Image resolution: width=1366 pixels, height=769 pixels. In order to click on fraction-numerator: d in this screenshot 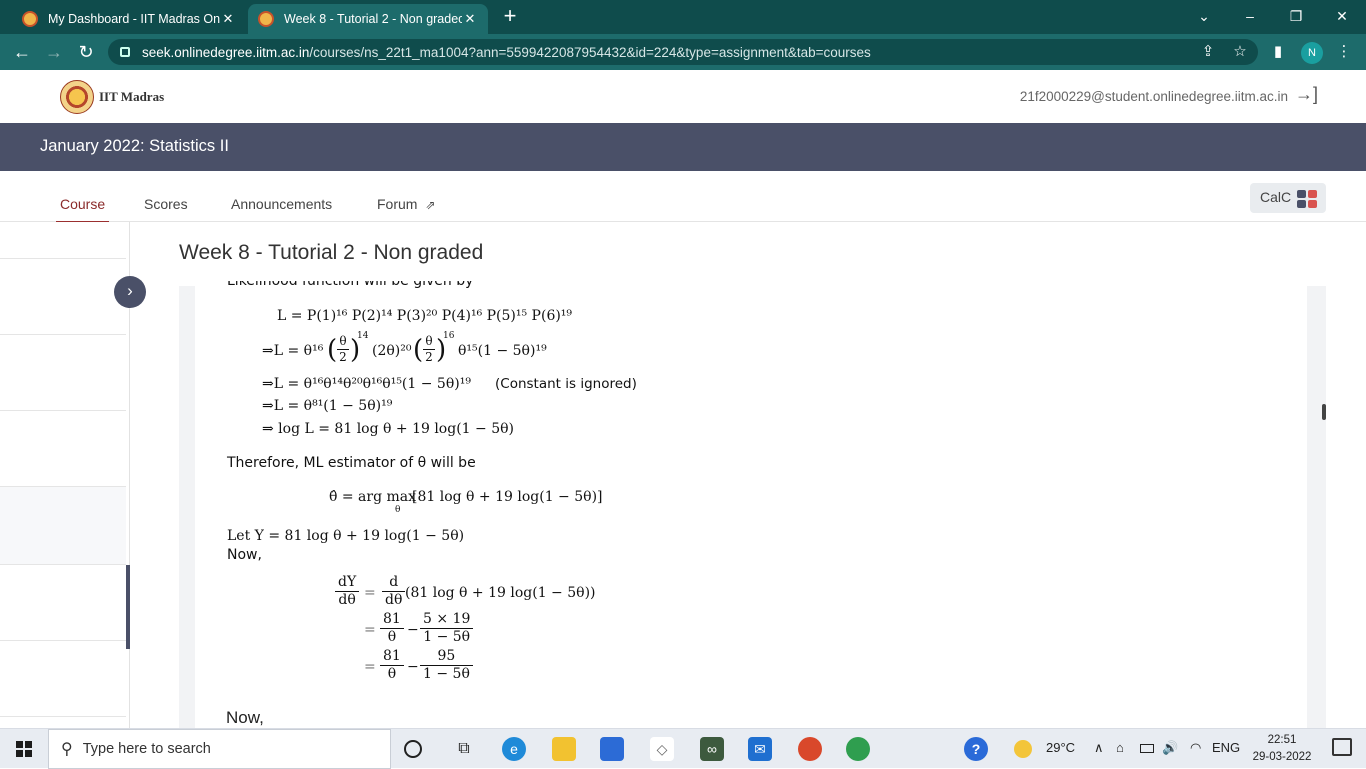, I will do `click(394, 583)`.